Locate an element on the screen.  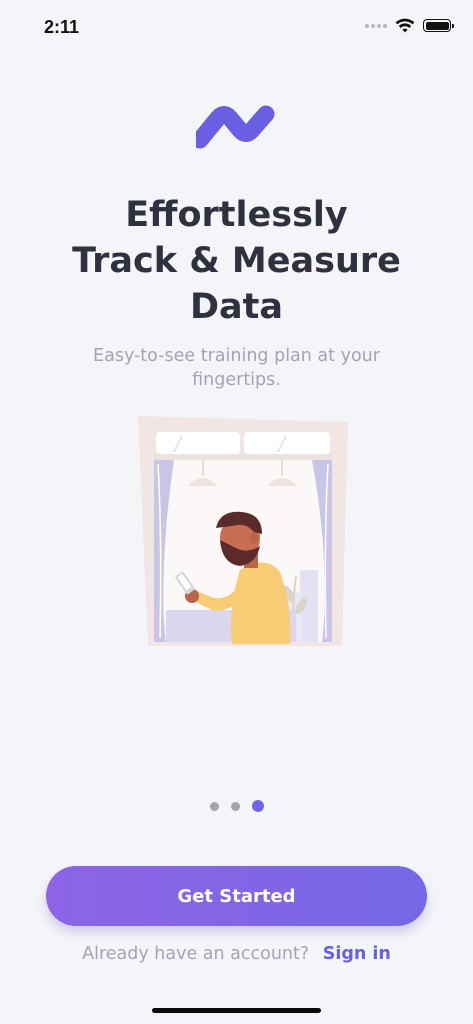
brand-wave-logo is located at coordinates (235, 127).